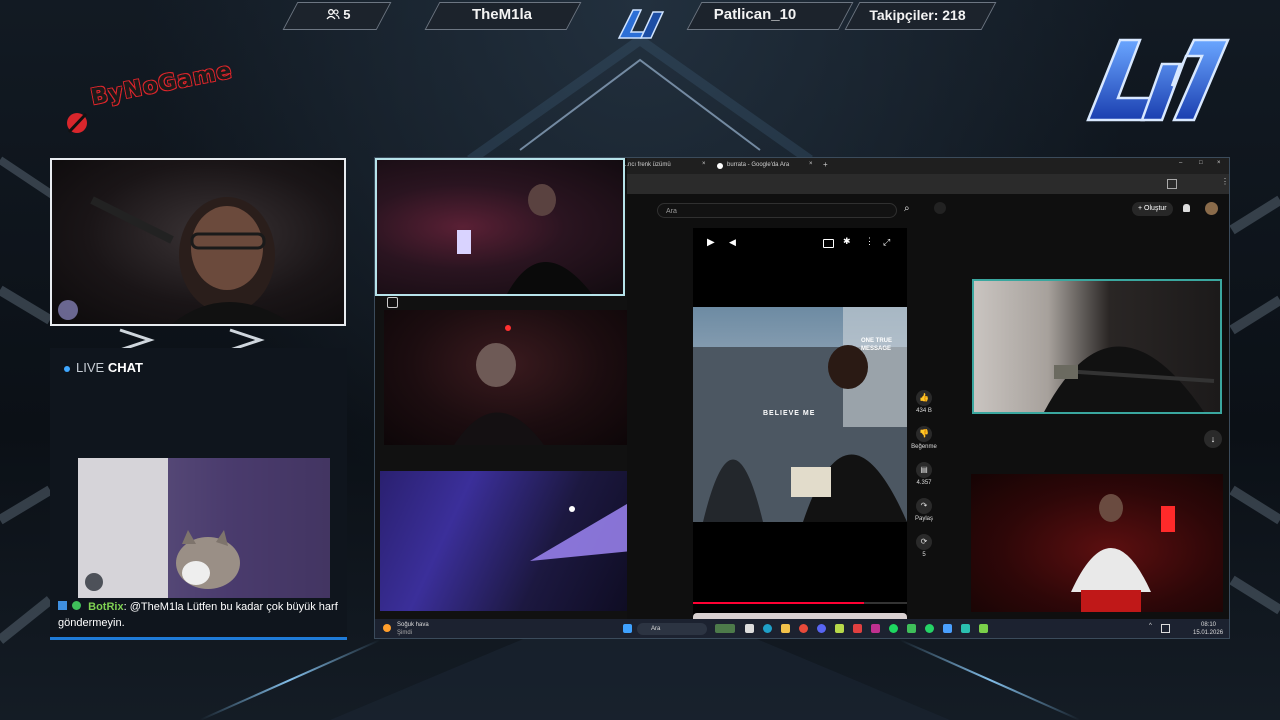 This screenshot has height=720, width=1280. I want to click on menu-dots-icon: ⋮, so click(1225, 181).